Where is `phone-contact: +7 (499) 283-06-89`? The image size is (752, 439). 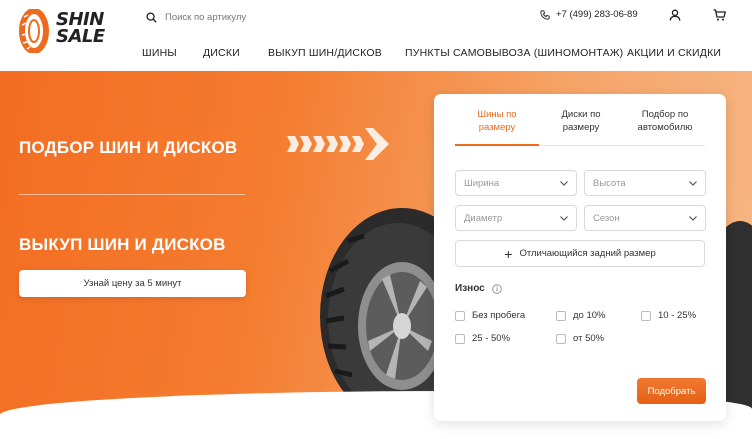 phone-contact: +7 (499) 283-06-89 is located at coordinates (589, 14).